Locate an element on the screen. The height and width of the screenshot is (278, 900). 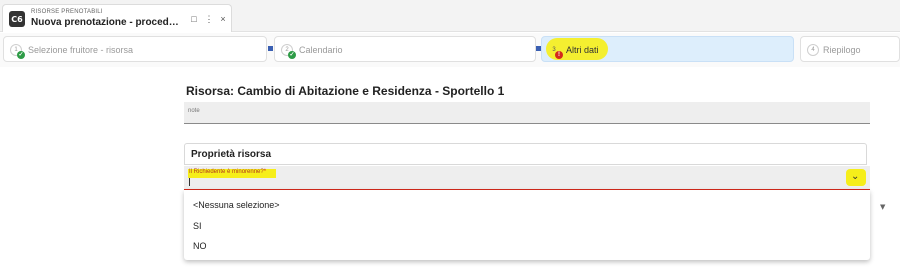
step-label: Selezione fruitore - risorsa is located at coordinates (81, 50).